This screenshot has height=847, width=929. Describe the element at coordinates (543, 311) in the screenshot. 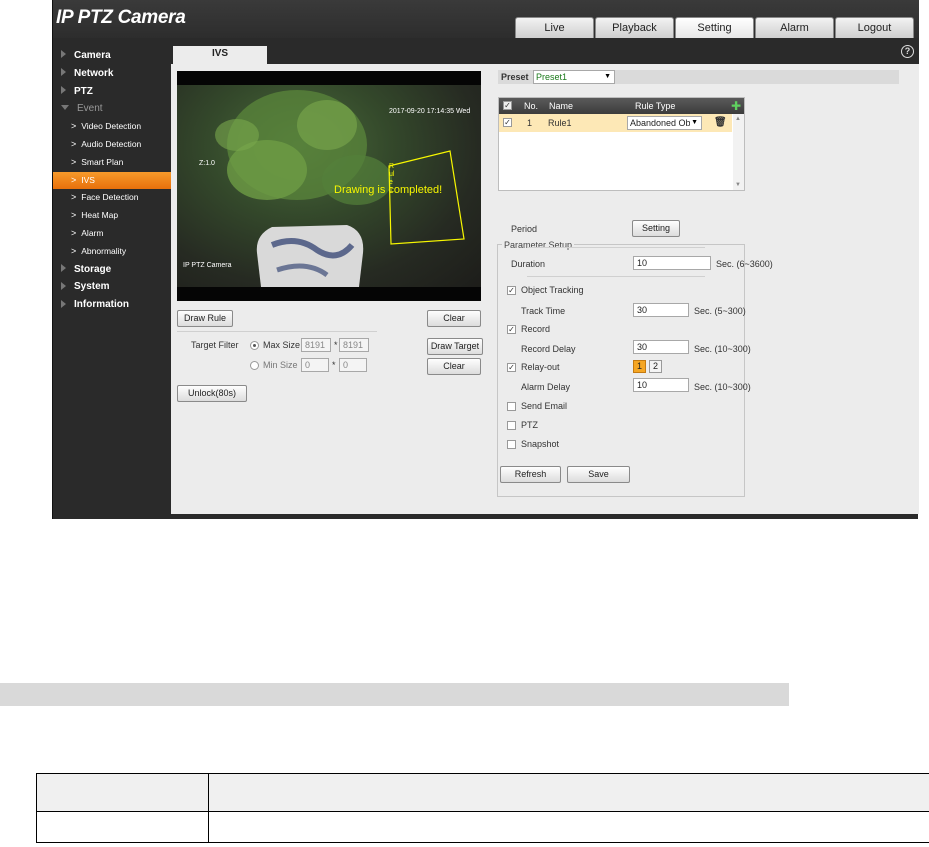

I see `track-time-label: Track Time` at that location.